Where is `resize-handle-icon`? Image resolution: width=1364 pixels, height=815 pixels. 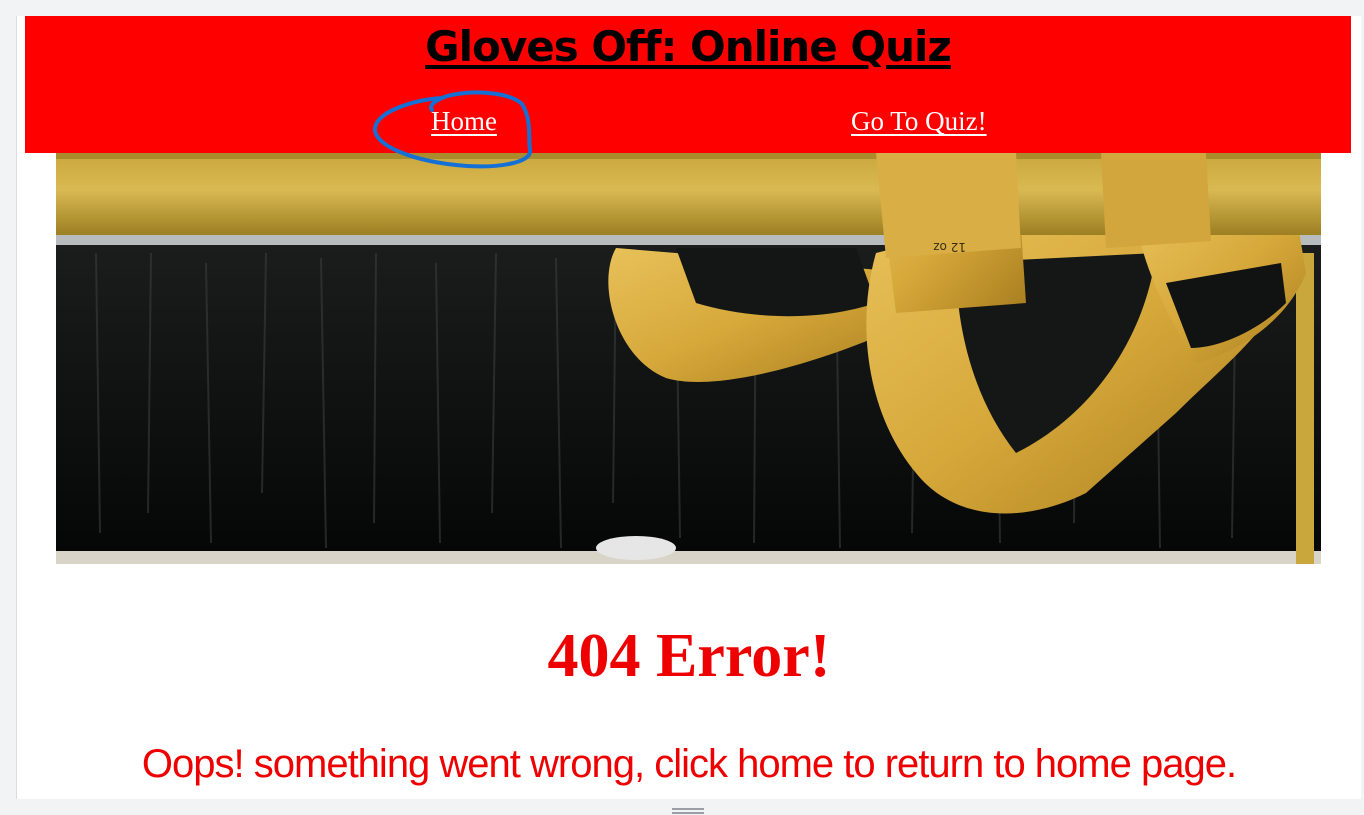
resize-handle-icon is located at coordinates (688, 810).